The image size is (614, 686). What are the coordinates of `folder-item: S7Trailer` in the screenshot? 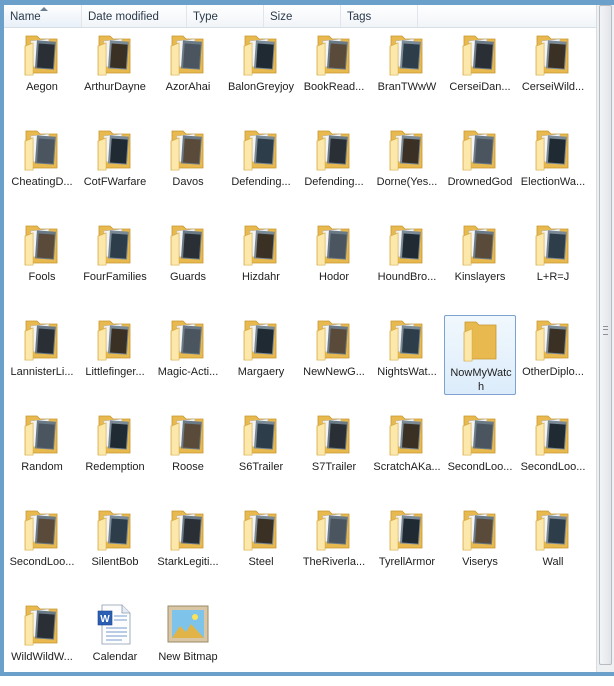 It's located at (334, 453).